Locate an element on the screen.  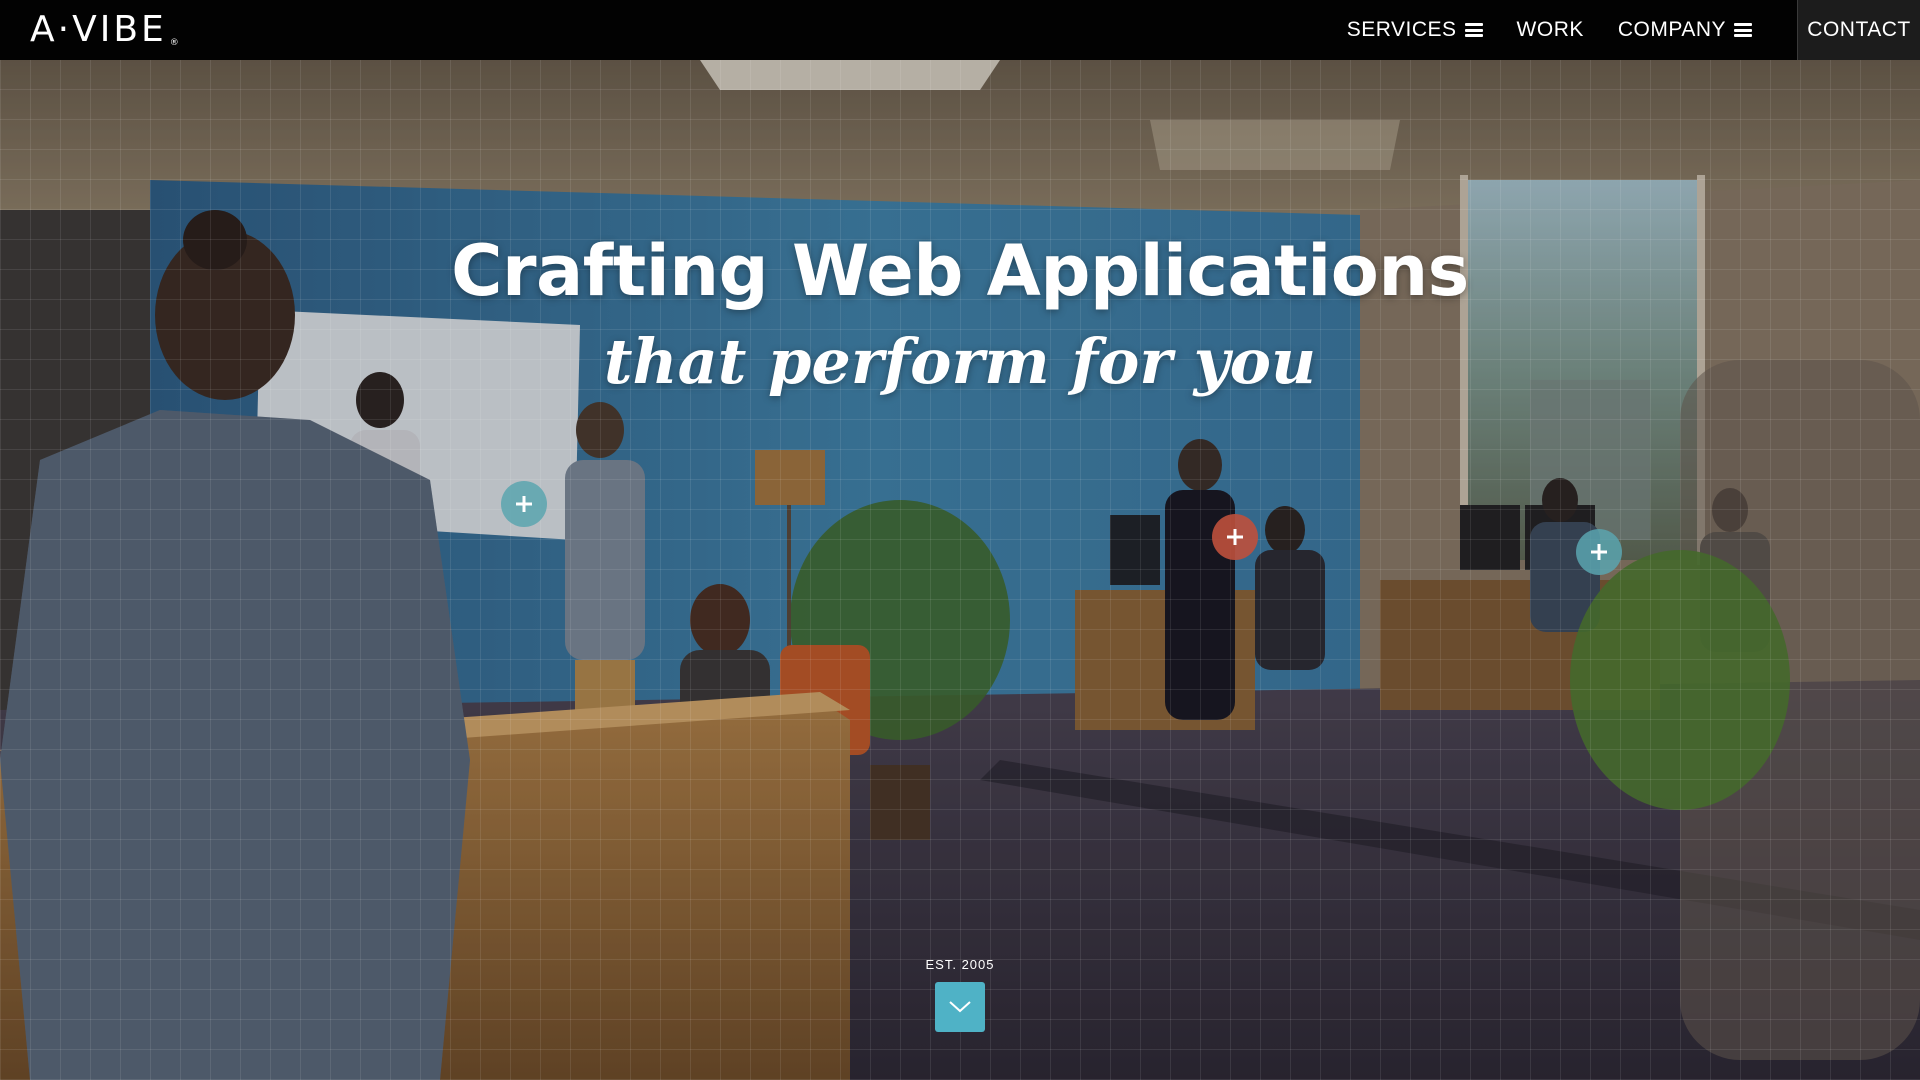
nav-work: WORK is located at coordinates (1550, 30).